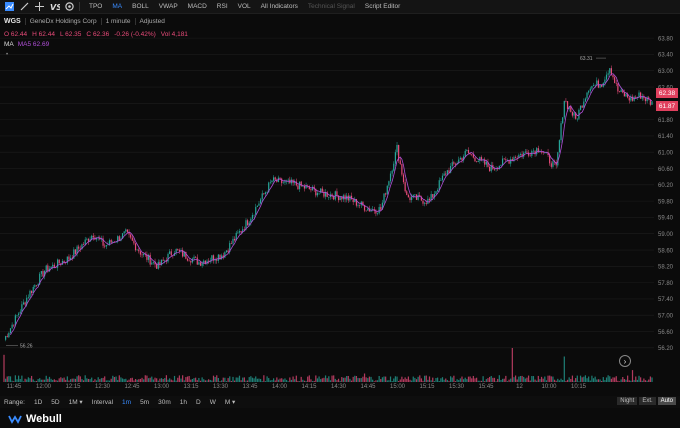  Describe the element at coordinates (55, 402) in the screenshot. I see `range-5d: 5D` at that location.